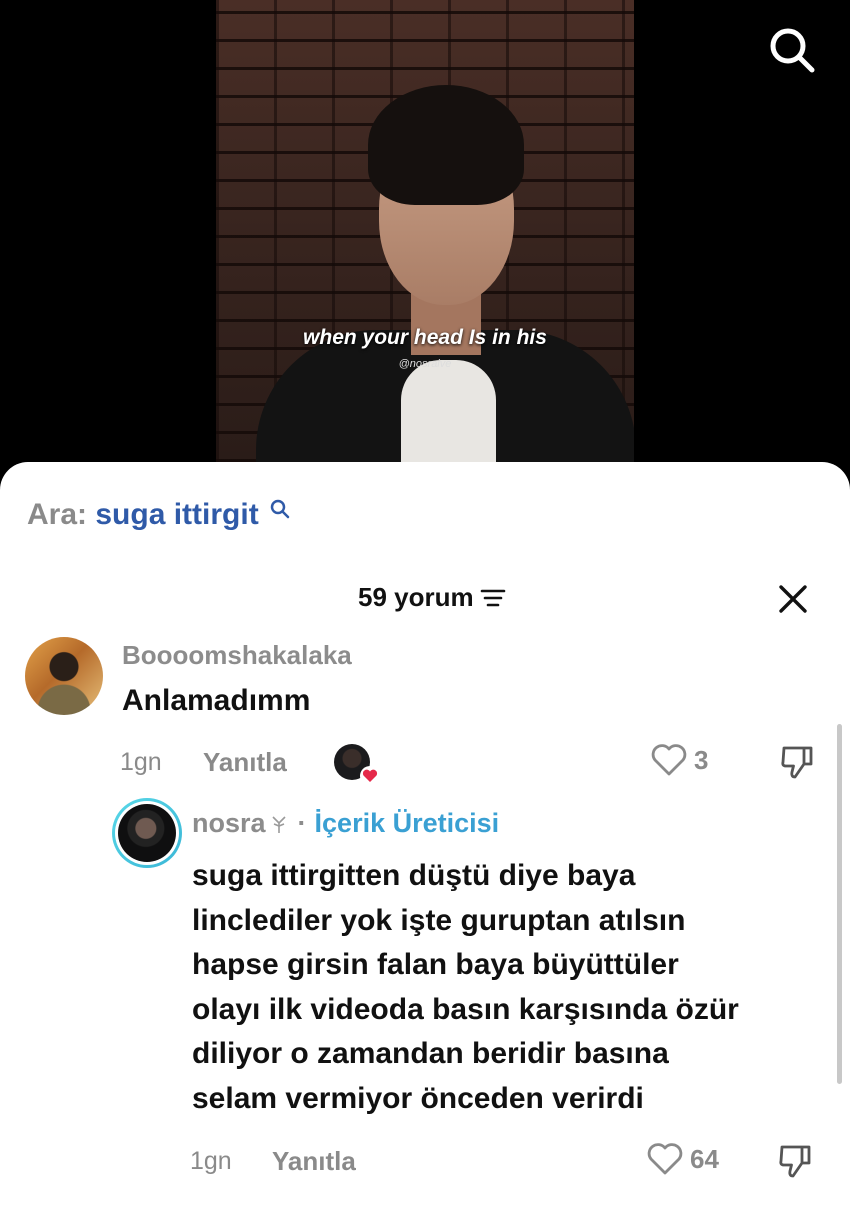 Image resolution: width=850 pixels, height=1222 pixels. Describe the element at coordinates (839, 904) in the screenshot. I see `scrollbar` at that location.